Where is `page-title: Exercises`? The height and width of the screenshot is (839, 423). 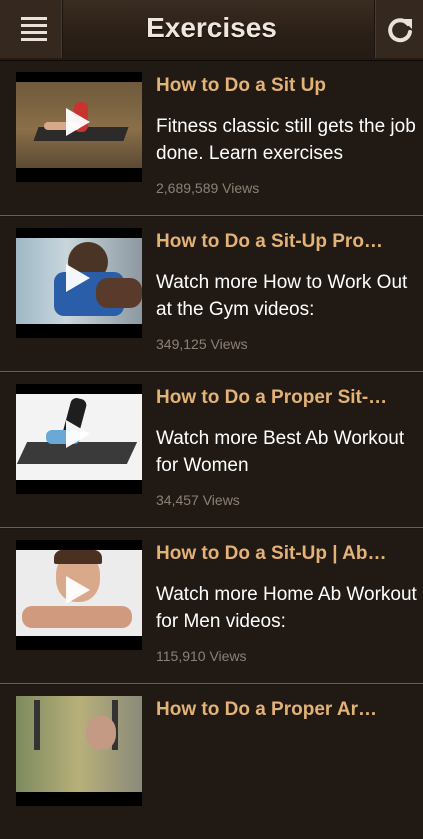
page-title: Exercises is located at coordinates (211, 27).